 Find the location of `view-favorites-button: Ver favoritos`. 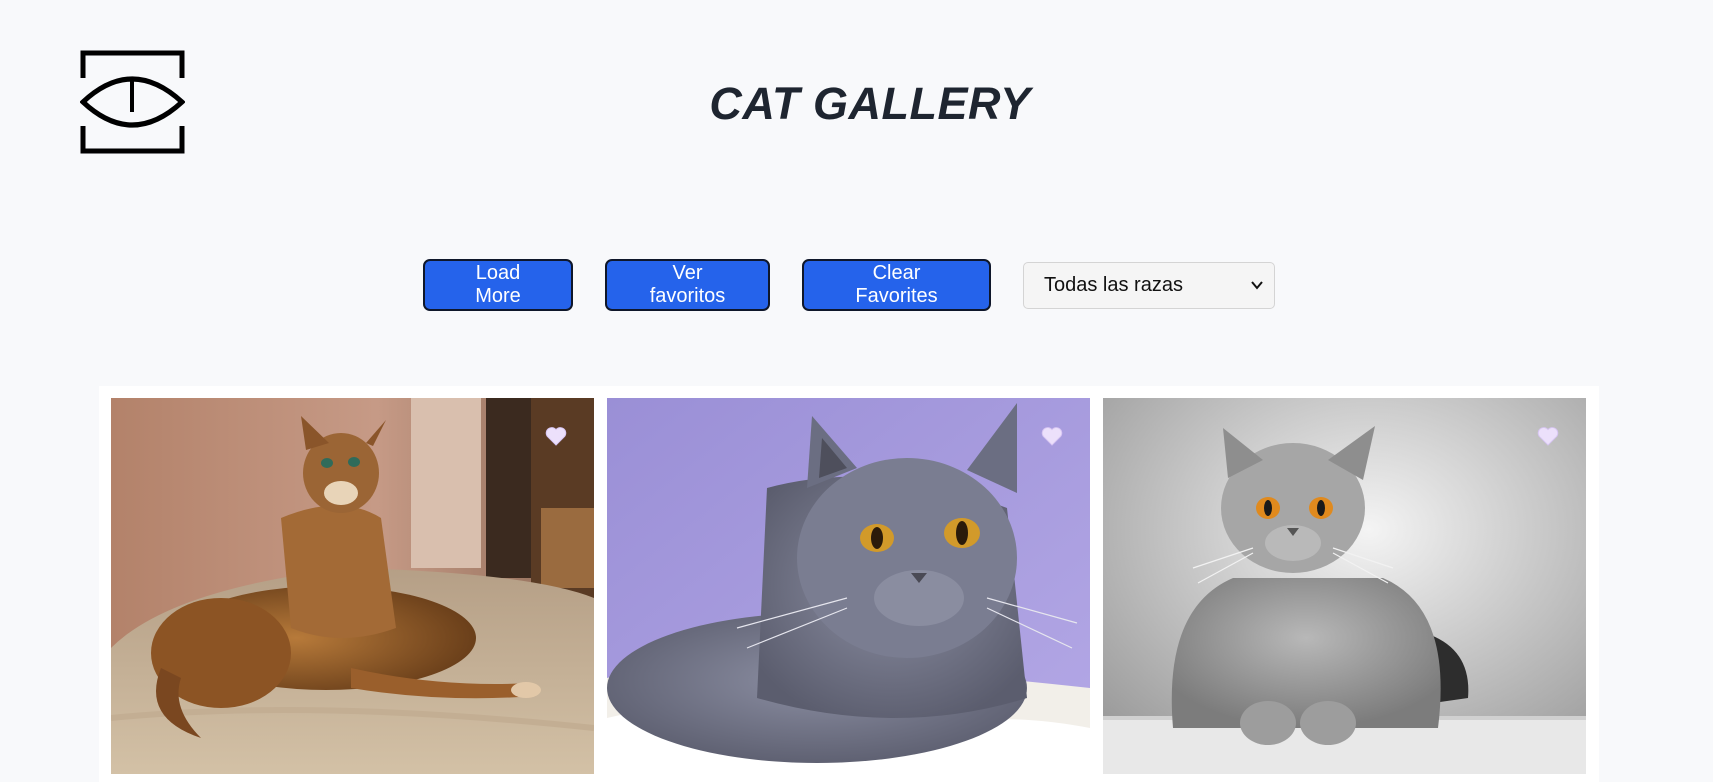

view-favorites-button: Ver favoritos is located at coordinates (687, 285).